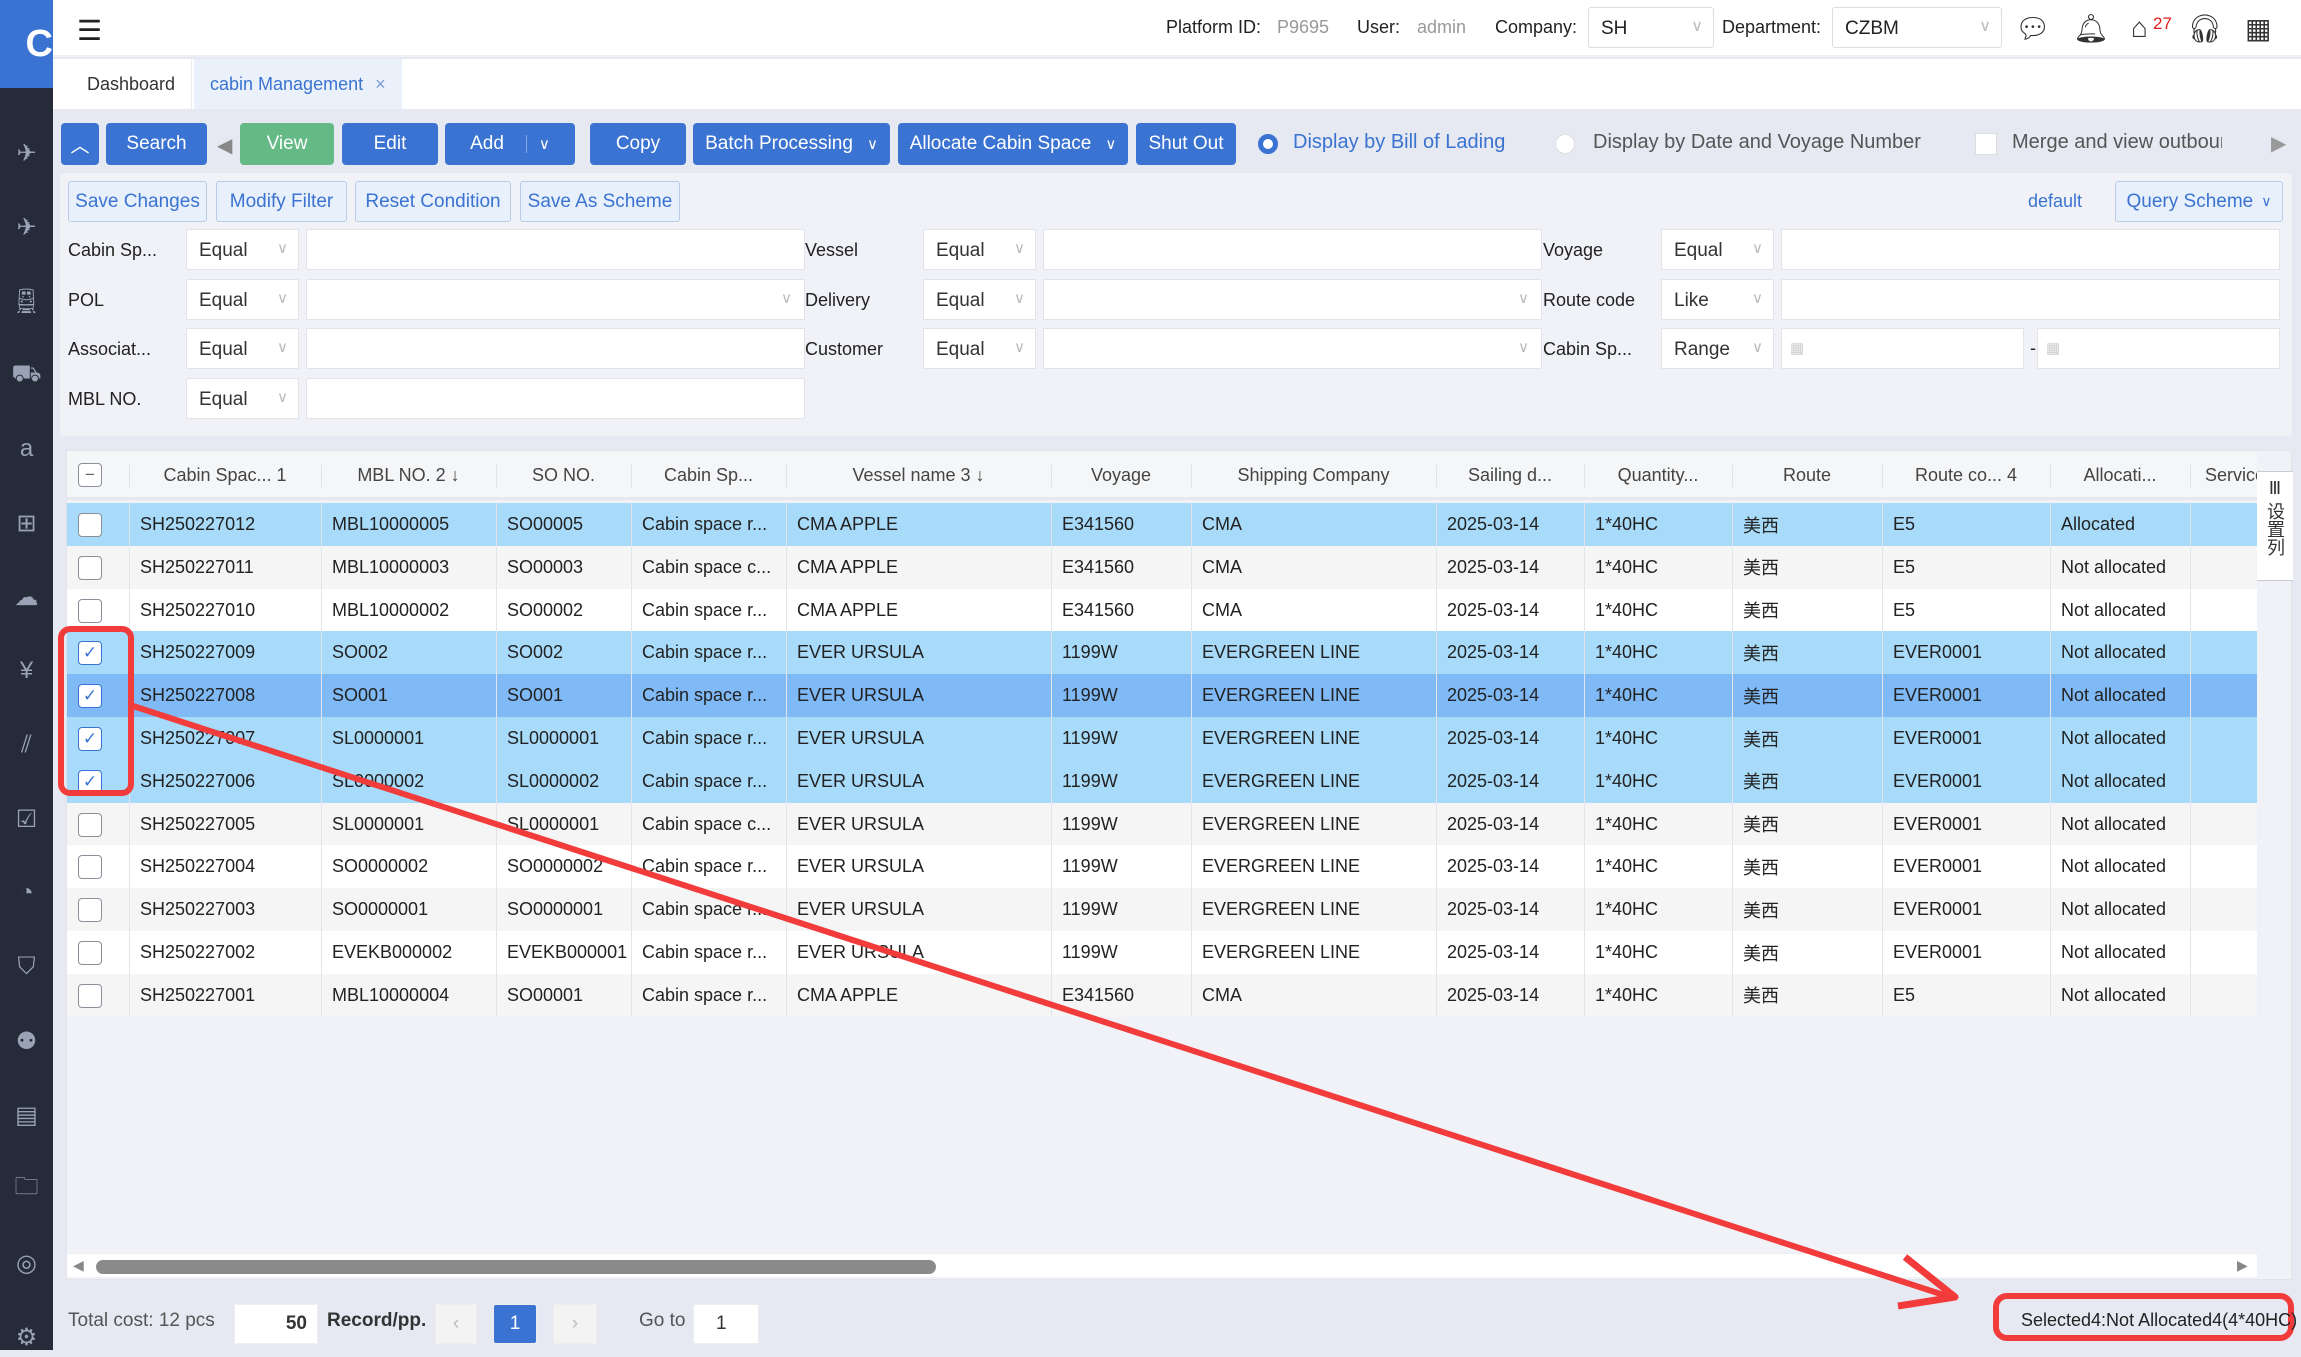 The image size is (2301, 1357). What do you see at coordinates (156, 144) in the screenshot?
I see `search-button: Search` at bounding box center [156, 144].